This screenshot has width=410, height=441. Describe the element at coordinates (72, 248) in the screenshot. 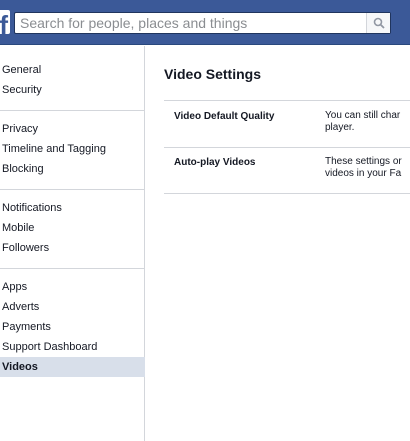

I see `sidebar-item-followers: Followers` at that location.